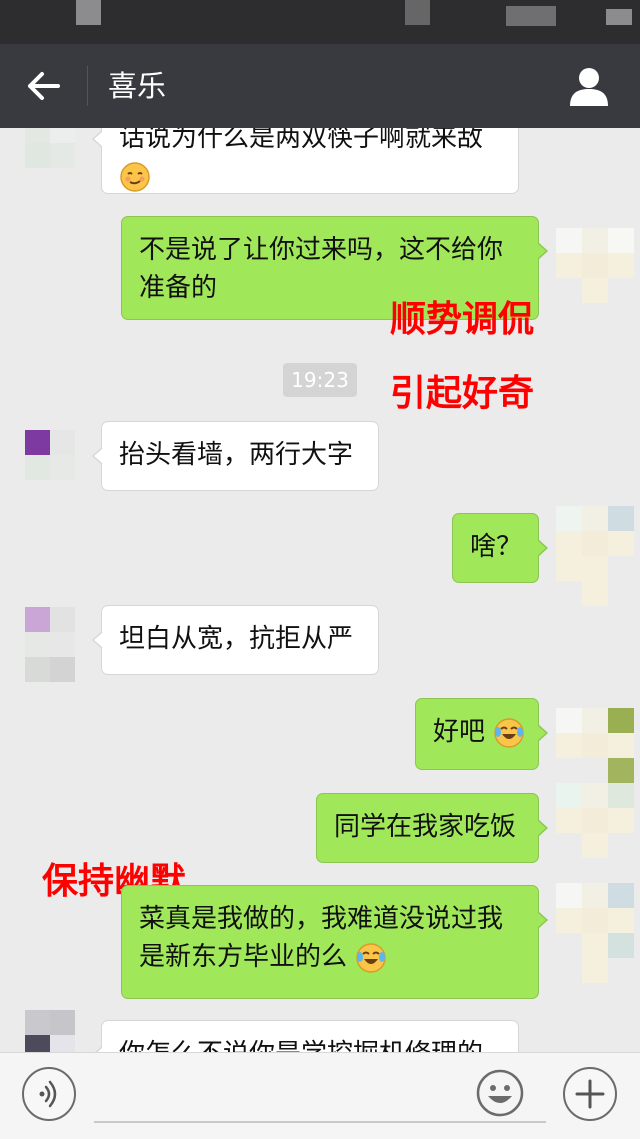 Image resolution: width=640 pixels, height=1139 pixels. What do you see at coordinates (44, 86) in the screenshot?
I see `back-arrow-icon` at bounding box center [44, 86].